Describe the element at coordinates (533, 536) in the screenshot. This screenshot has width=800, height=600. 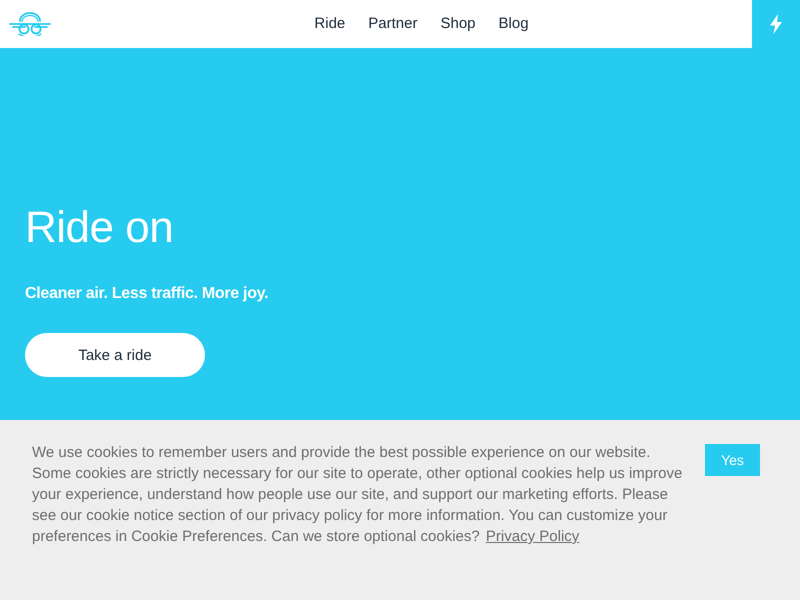
I see `privacy-policy-link: Privacy Policy` at that location.